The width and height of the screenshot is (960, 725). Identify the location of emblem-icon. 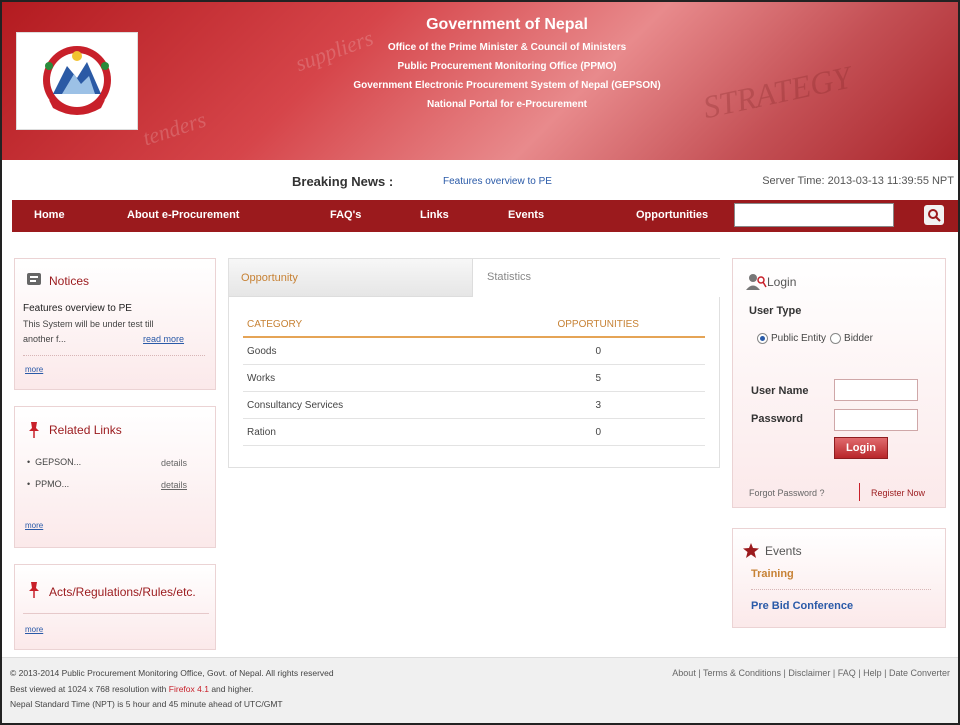
(77, 80).